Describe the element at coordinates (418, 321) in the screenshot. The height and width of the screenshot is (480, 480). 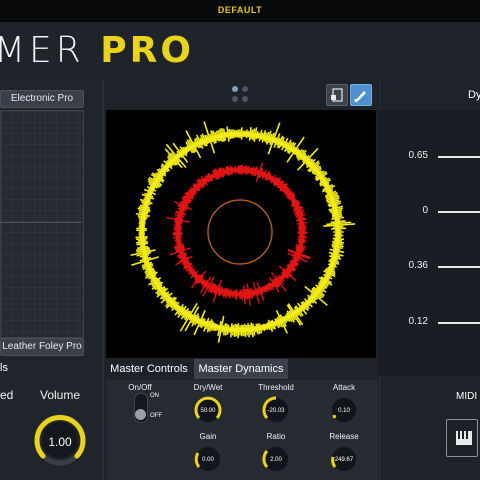
I see `level-label: 0.12` at that location.